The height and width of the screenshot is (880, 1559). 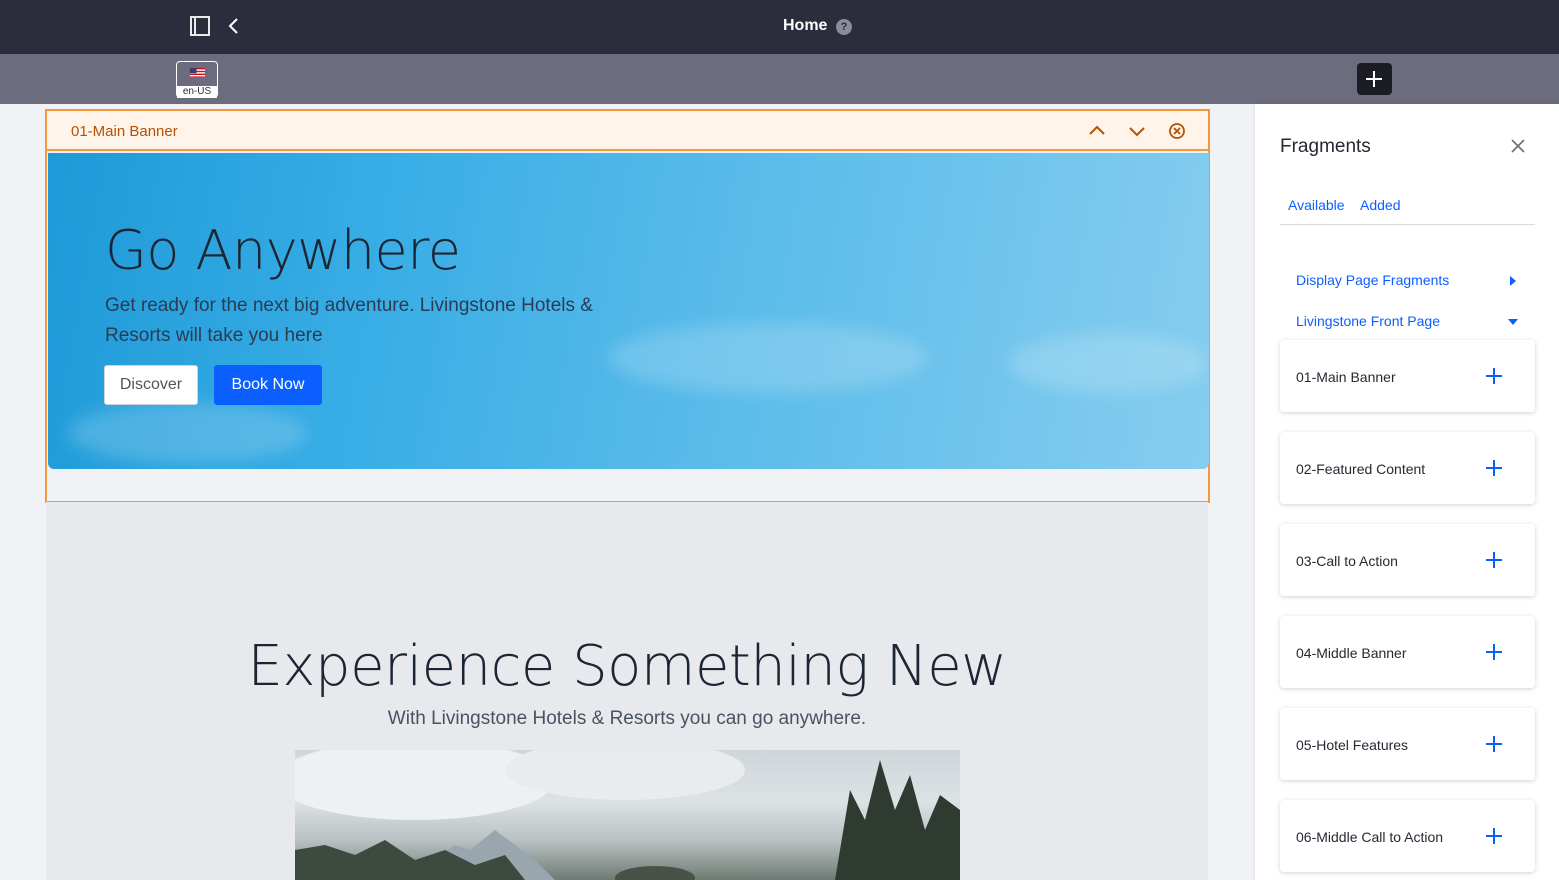 I want to click on collection-livingstone-front-page: Livingstone Front Page, so click(x=1368, y=321).